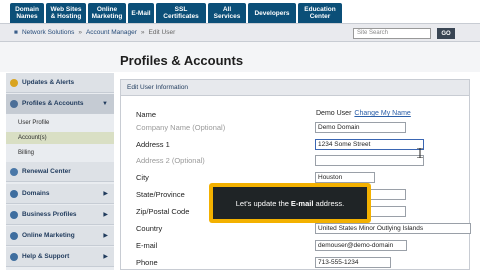  I want to click on mouse-cursor-icon, so click(420, 153).